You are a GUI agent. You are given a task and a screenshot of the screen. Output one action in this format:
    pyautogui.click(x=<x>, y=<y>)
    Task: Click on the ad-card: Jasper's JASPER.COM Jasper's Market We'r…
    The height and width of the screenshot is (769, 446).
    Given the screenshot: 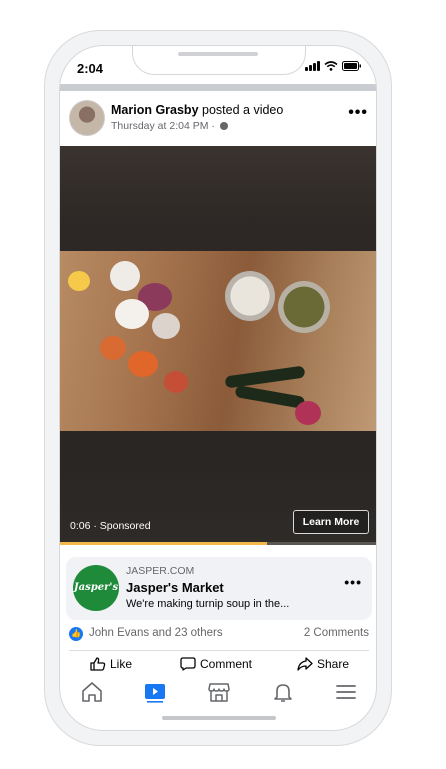 What is the action you would take?
    pyautogui.click(x=219, y=588)
    